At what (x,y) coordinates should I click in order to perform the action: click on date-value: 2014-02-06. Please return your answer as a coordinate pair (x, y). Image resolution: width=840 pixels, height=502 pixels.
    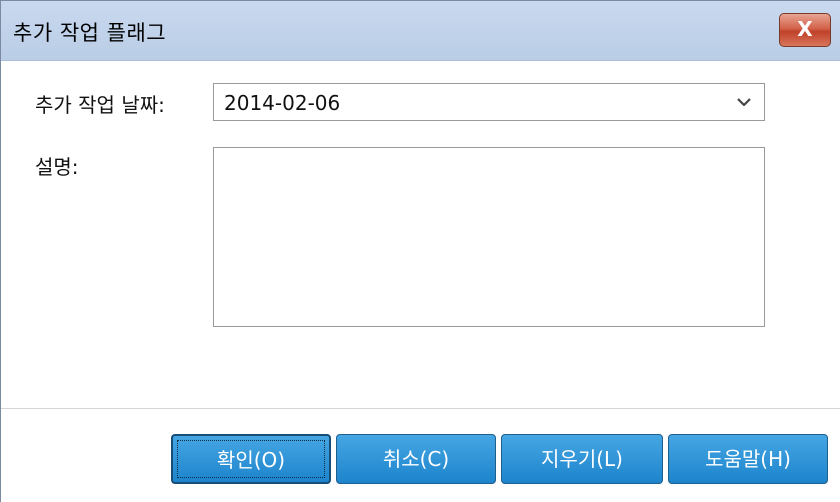
    Looking at the image, I should click on (282, 103).